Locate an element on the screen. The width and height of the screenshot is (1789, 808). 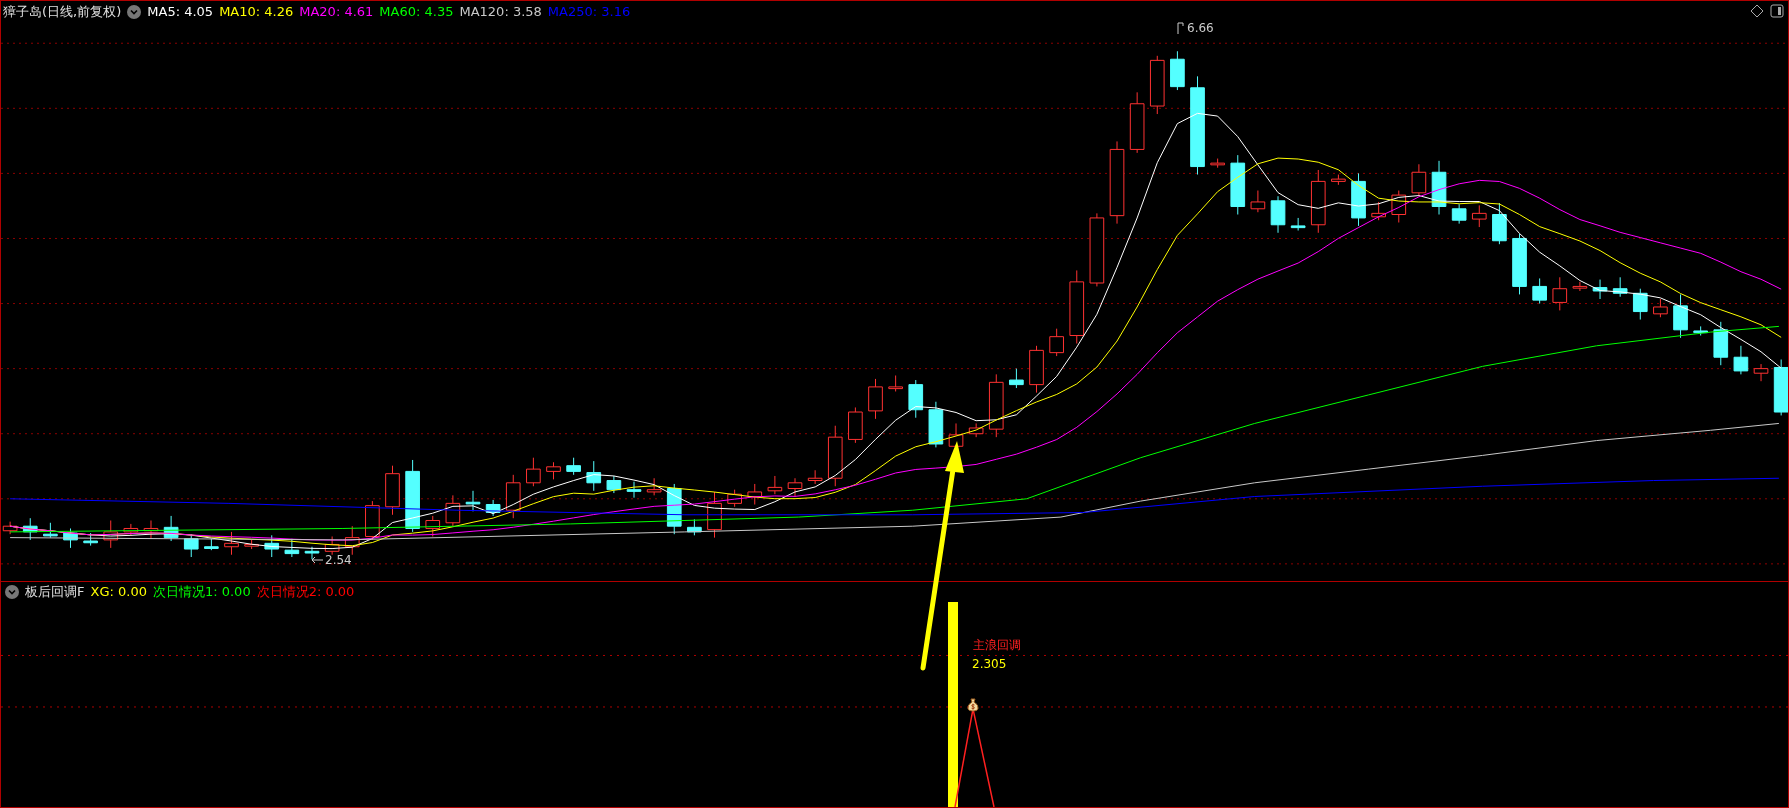
indicator-value: 次日情况1: 0.00 is located at coordinates (201, 592).